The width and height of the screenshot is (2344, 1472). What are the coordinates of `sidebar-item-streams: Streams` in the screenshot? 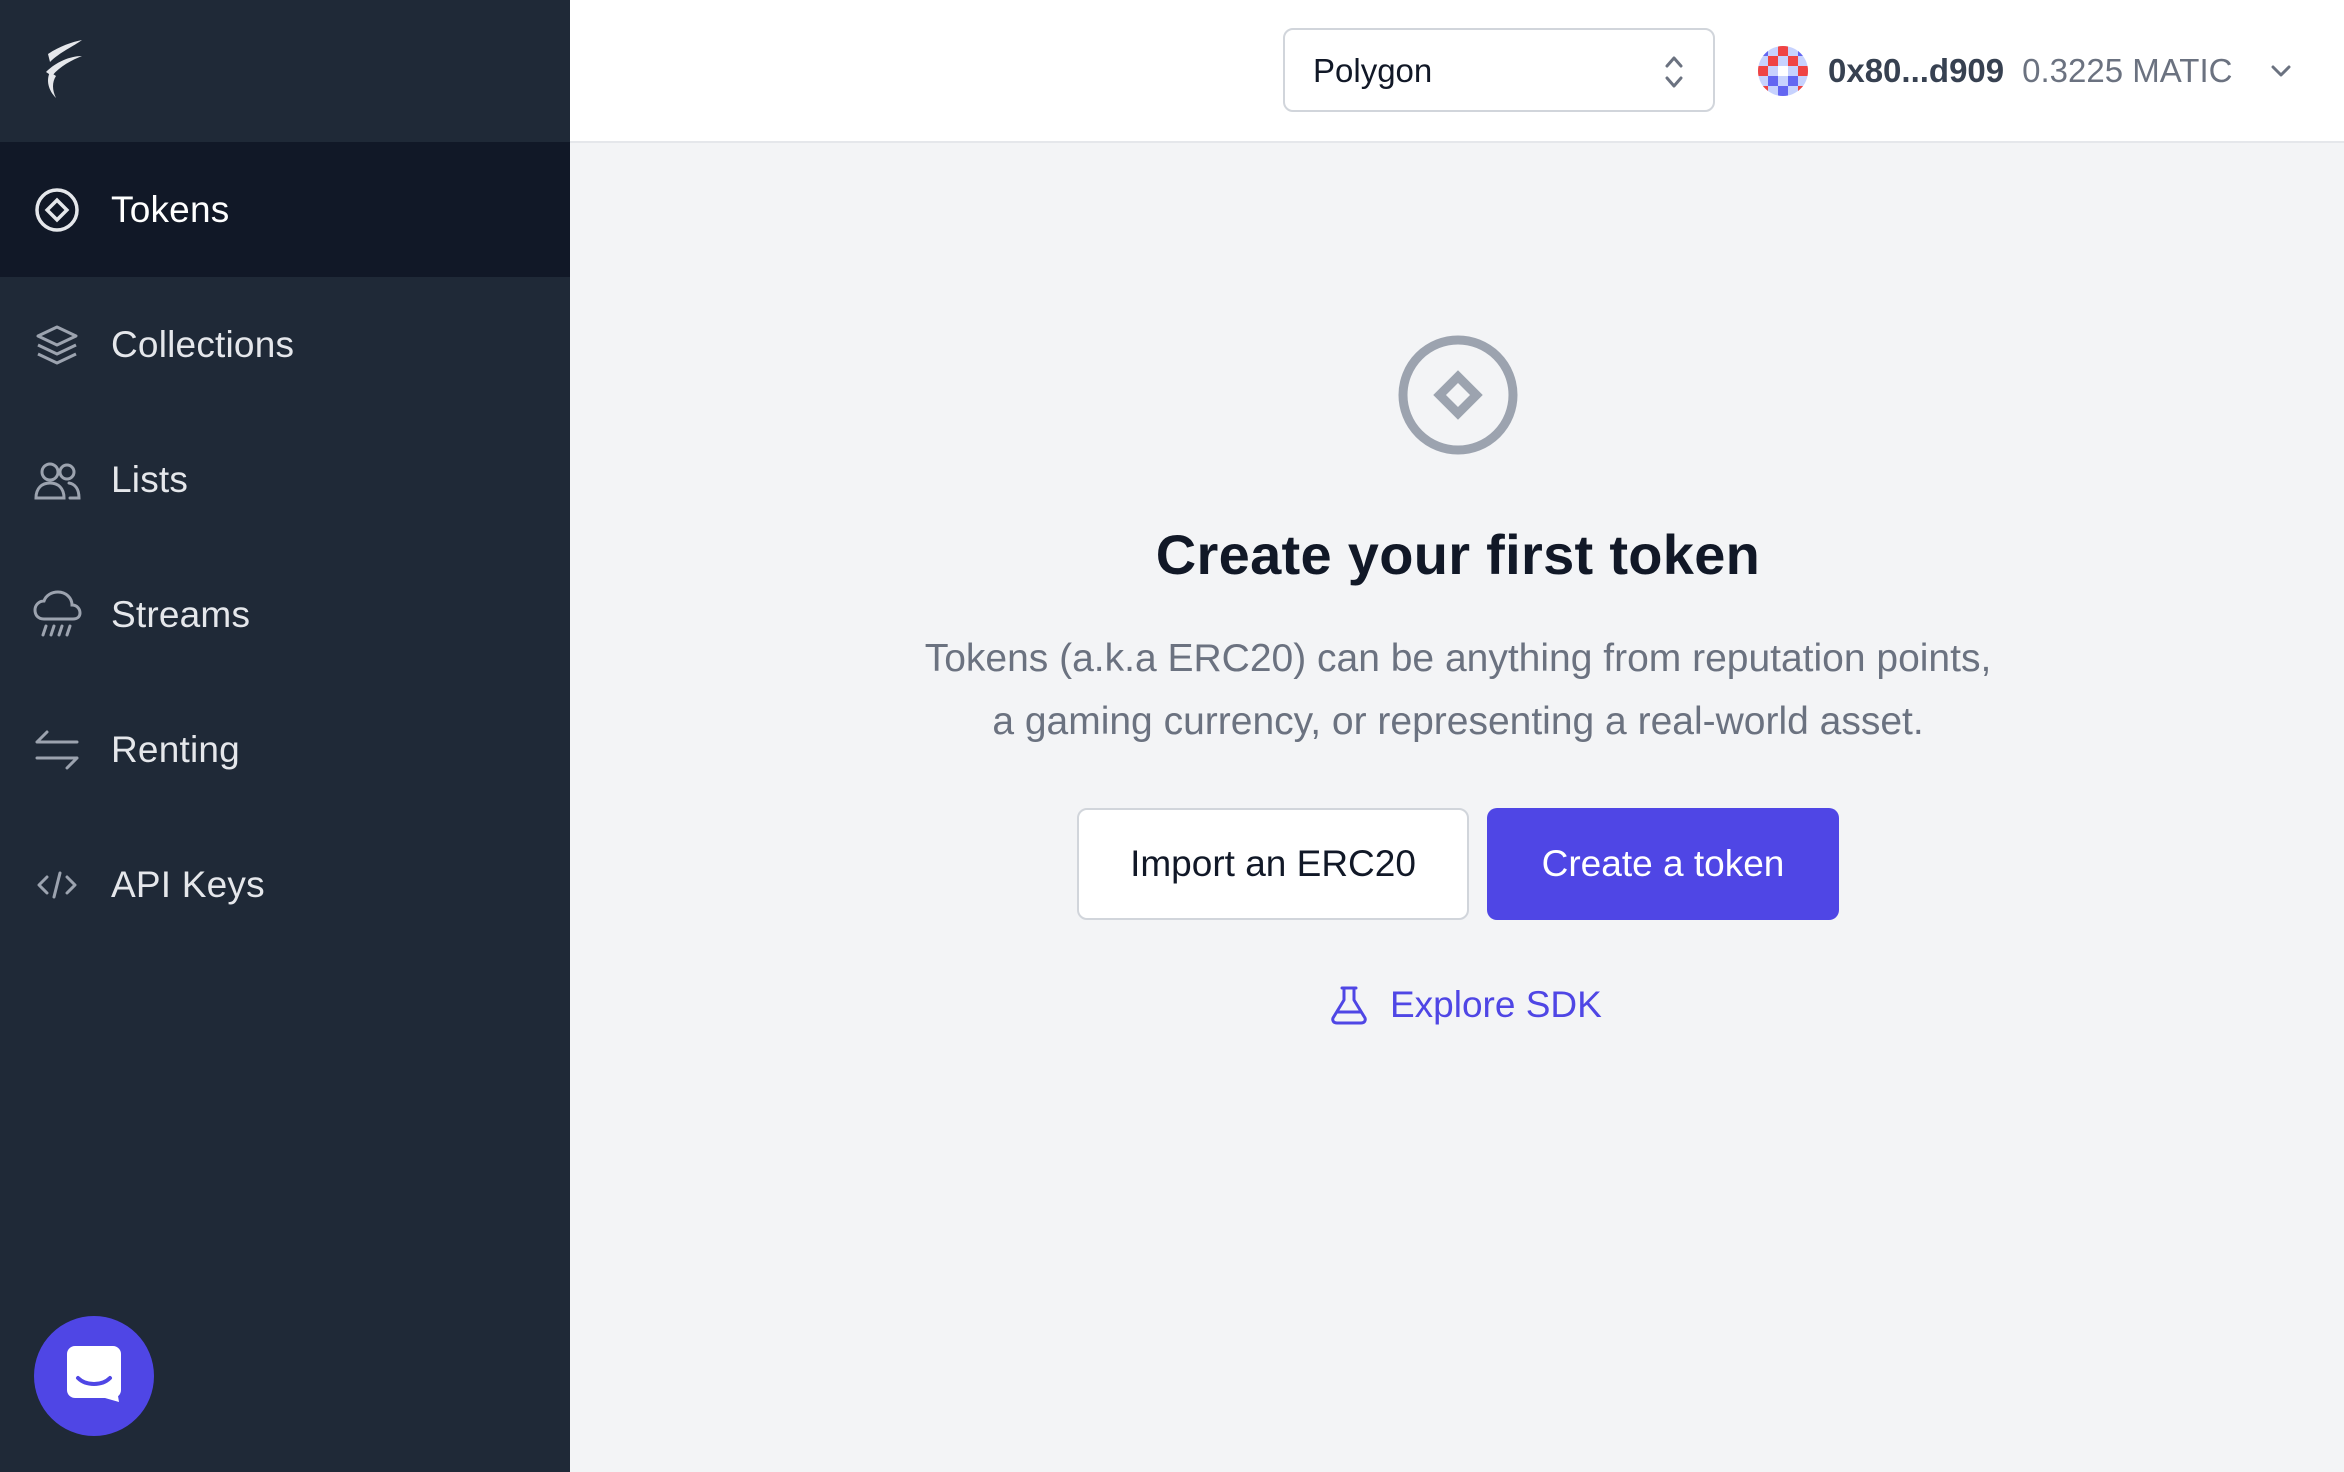 It's located at (285, 614).